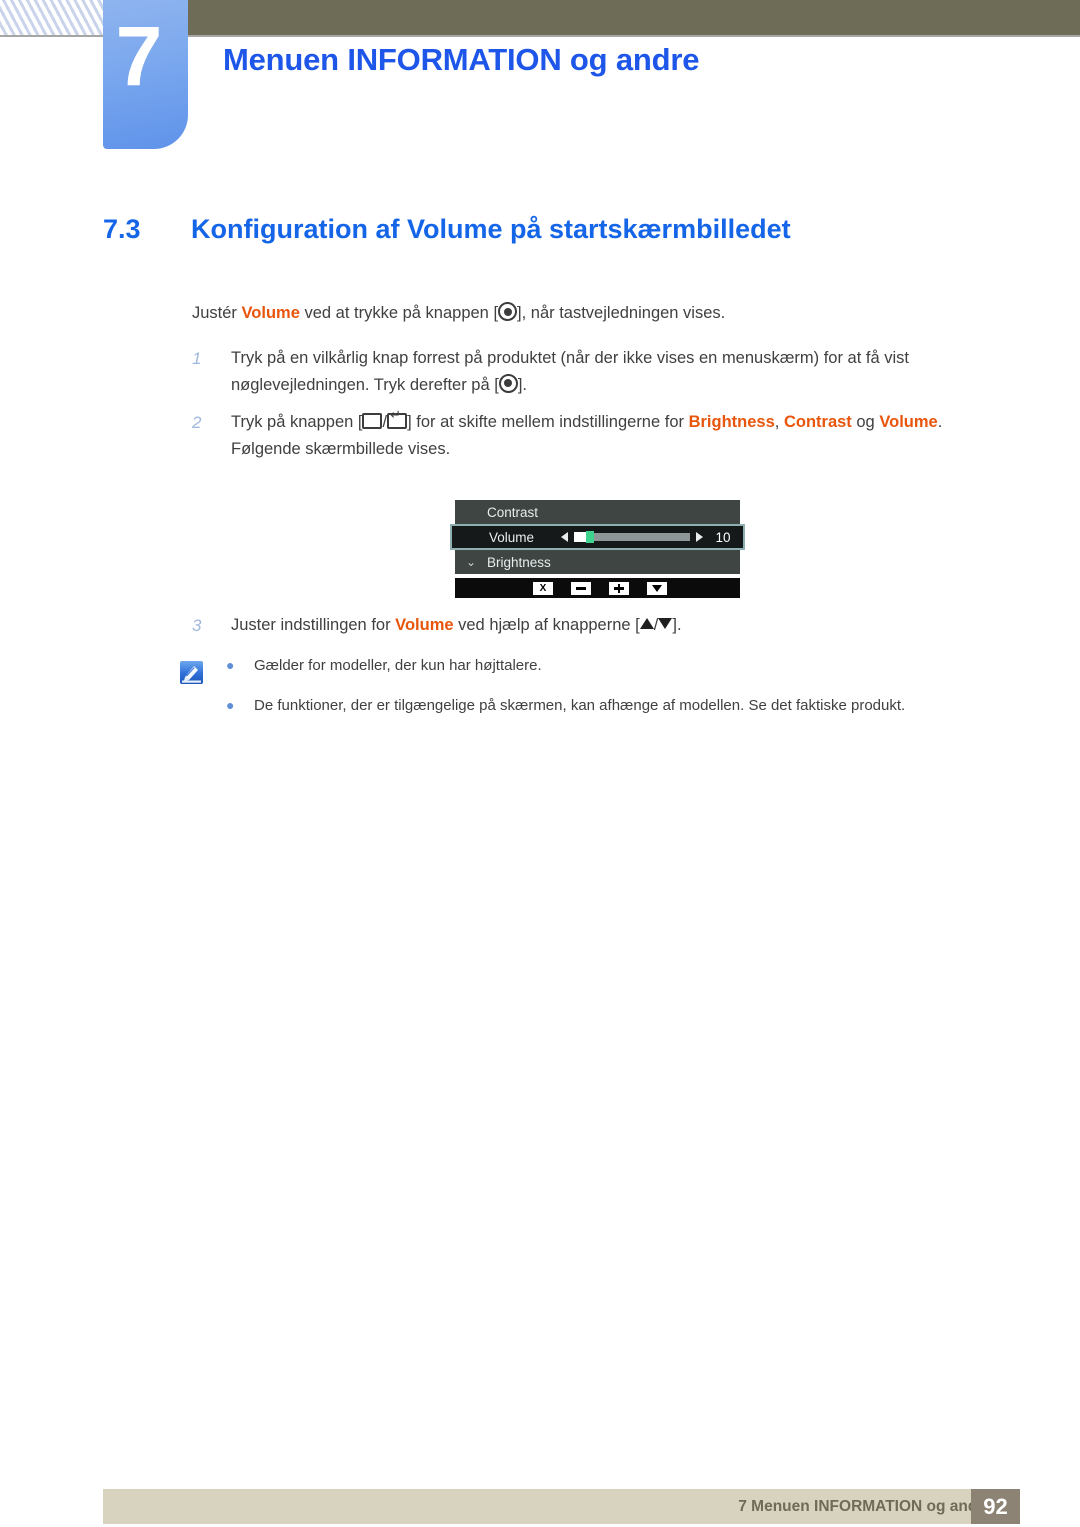 The height and width of the screenshot is (1527, 1080). Describe the element at coordinates (51, 17) in the screenshot. I see `header-hatch-pattern` at that location.